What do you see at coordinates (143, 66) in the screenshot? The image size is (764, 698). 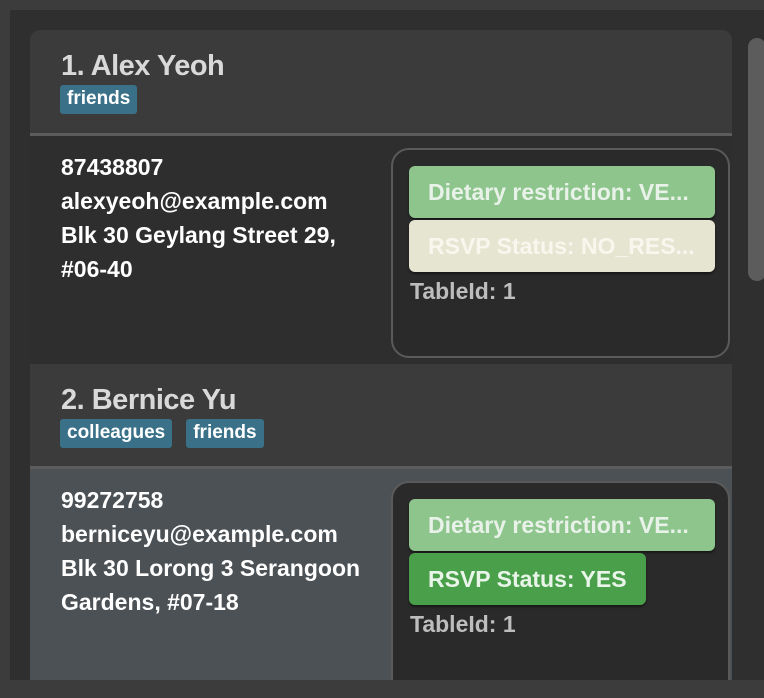 I see `person-name: 1. Alex Yeoh` at bounding box center [143, 66].